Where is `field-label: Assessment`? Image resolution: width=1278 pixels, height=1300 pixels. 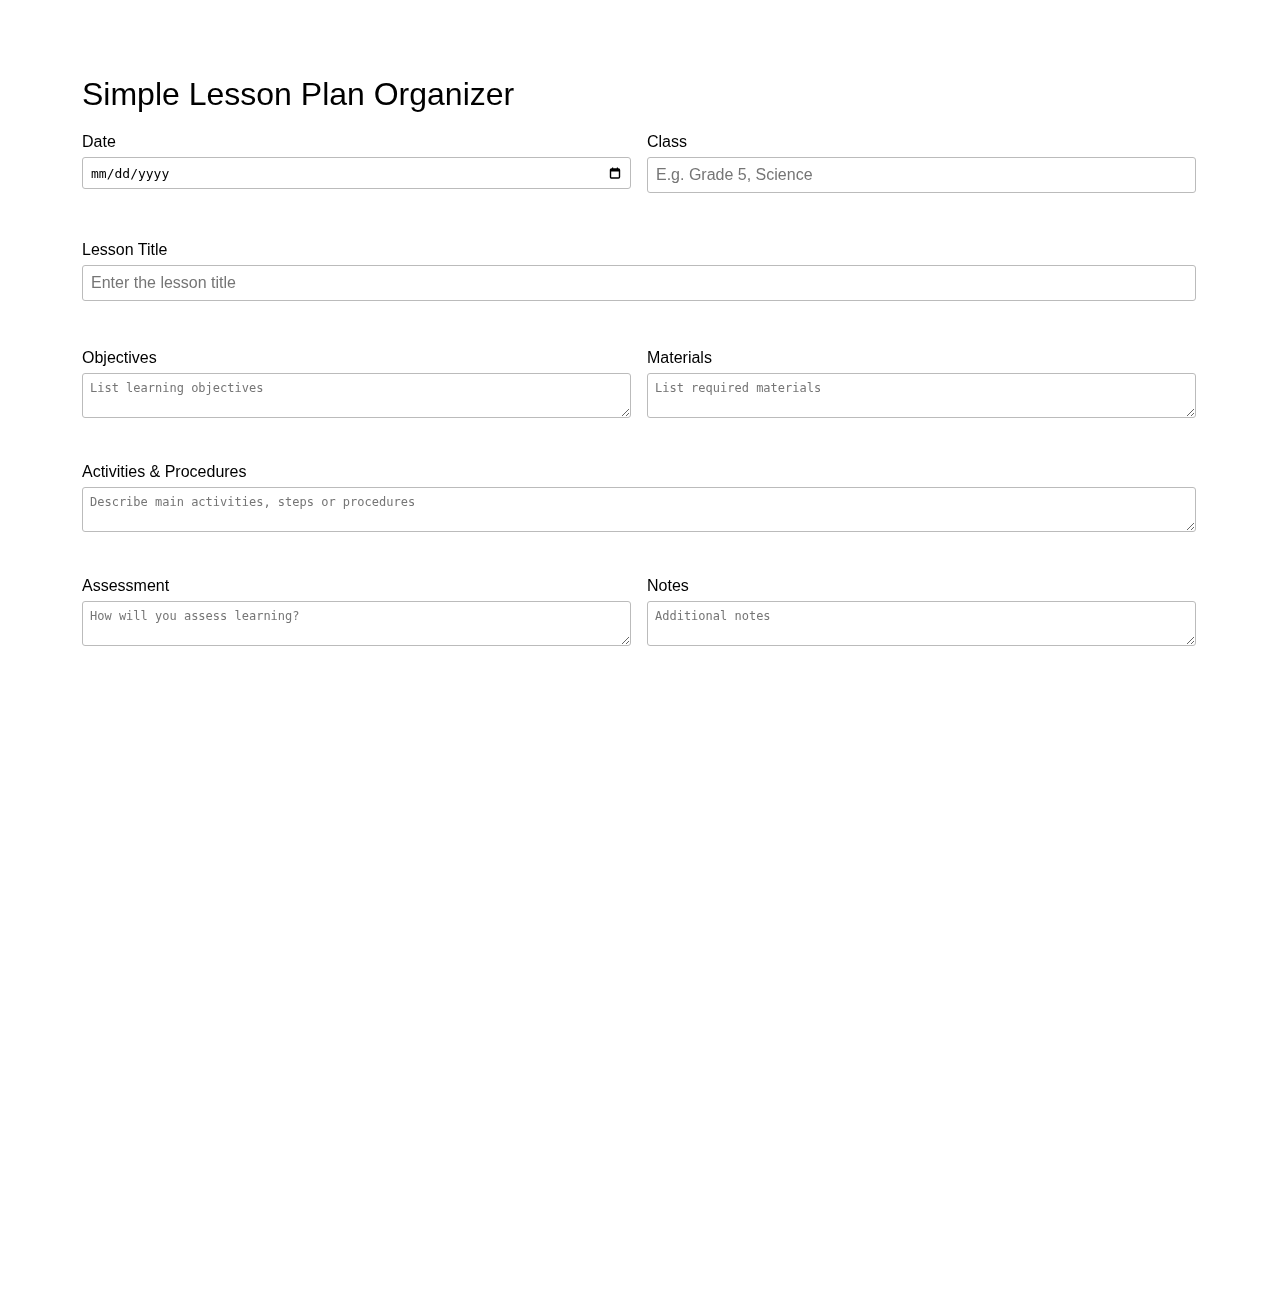 field-label: Assessment is located at coordinates (126, 586).